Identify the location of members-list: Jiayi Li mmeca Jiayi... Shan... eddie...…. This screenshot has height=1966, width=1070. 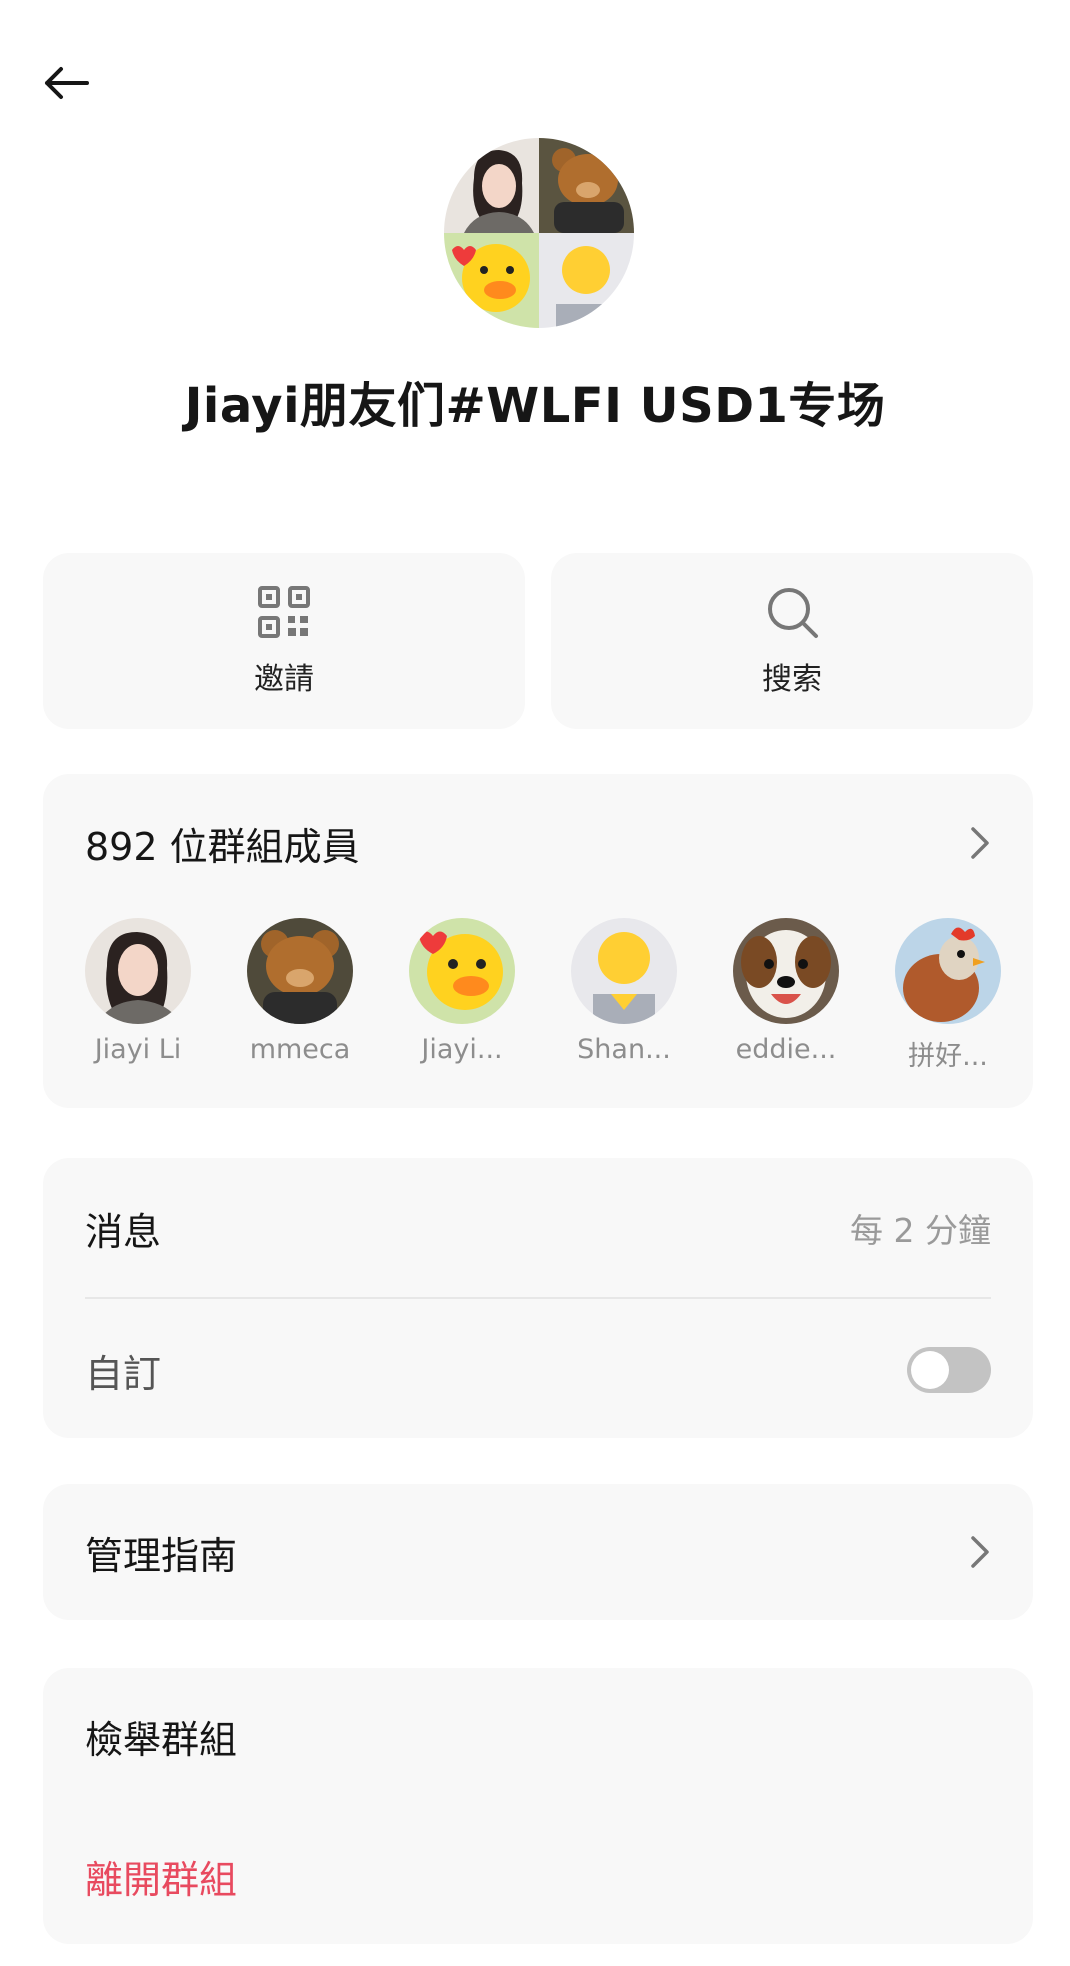
(543, 998).